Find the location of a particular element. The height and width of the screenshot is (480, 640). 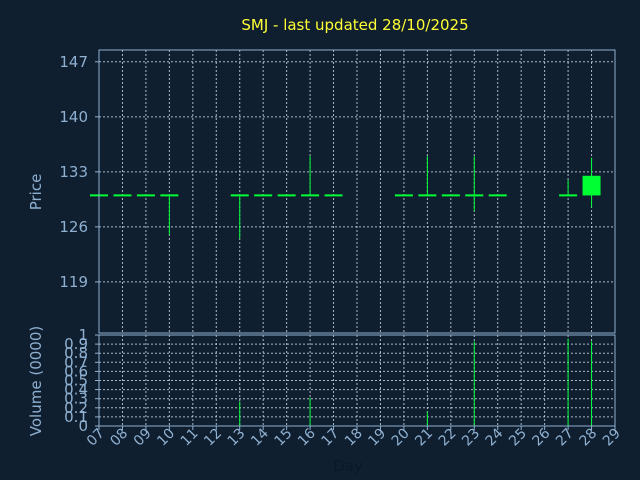

x-tick-label: 08 is located at coordinates (119, 438).